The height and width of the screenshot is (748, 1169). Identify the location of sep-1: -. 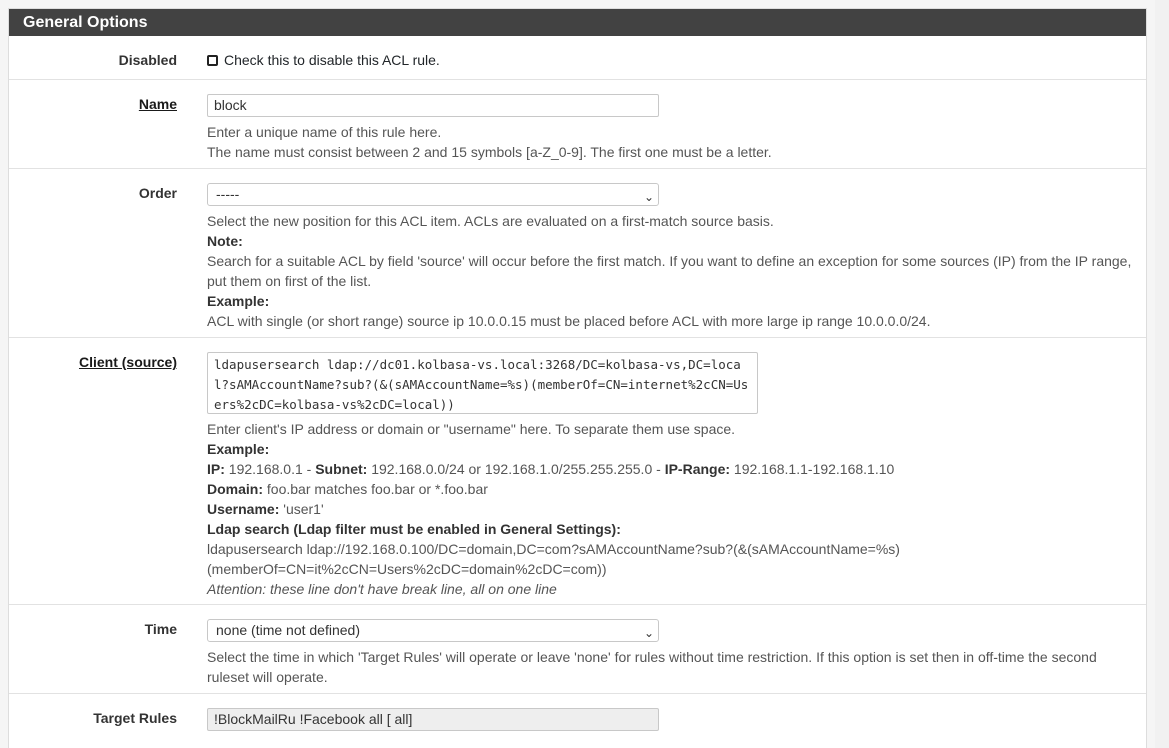
(309, 469).